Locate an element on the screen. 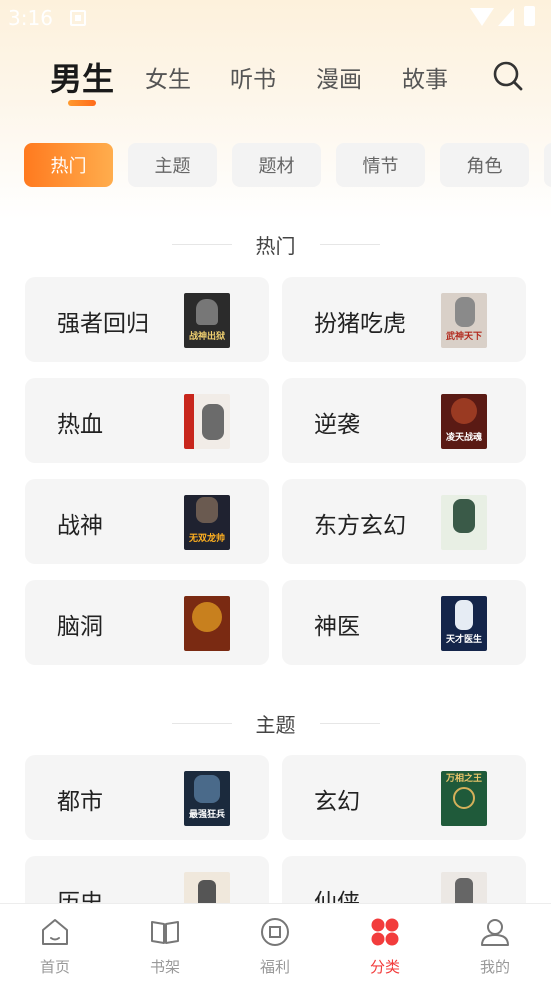 Image resolution: width=551 pixels, height=981 pixels. active-tab-indicator is located at coordinates (82, 103).